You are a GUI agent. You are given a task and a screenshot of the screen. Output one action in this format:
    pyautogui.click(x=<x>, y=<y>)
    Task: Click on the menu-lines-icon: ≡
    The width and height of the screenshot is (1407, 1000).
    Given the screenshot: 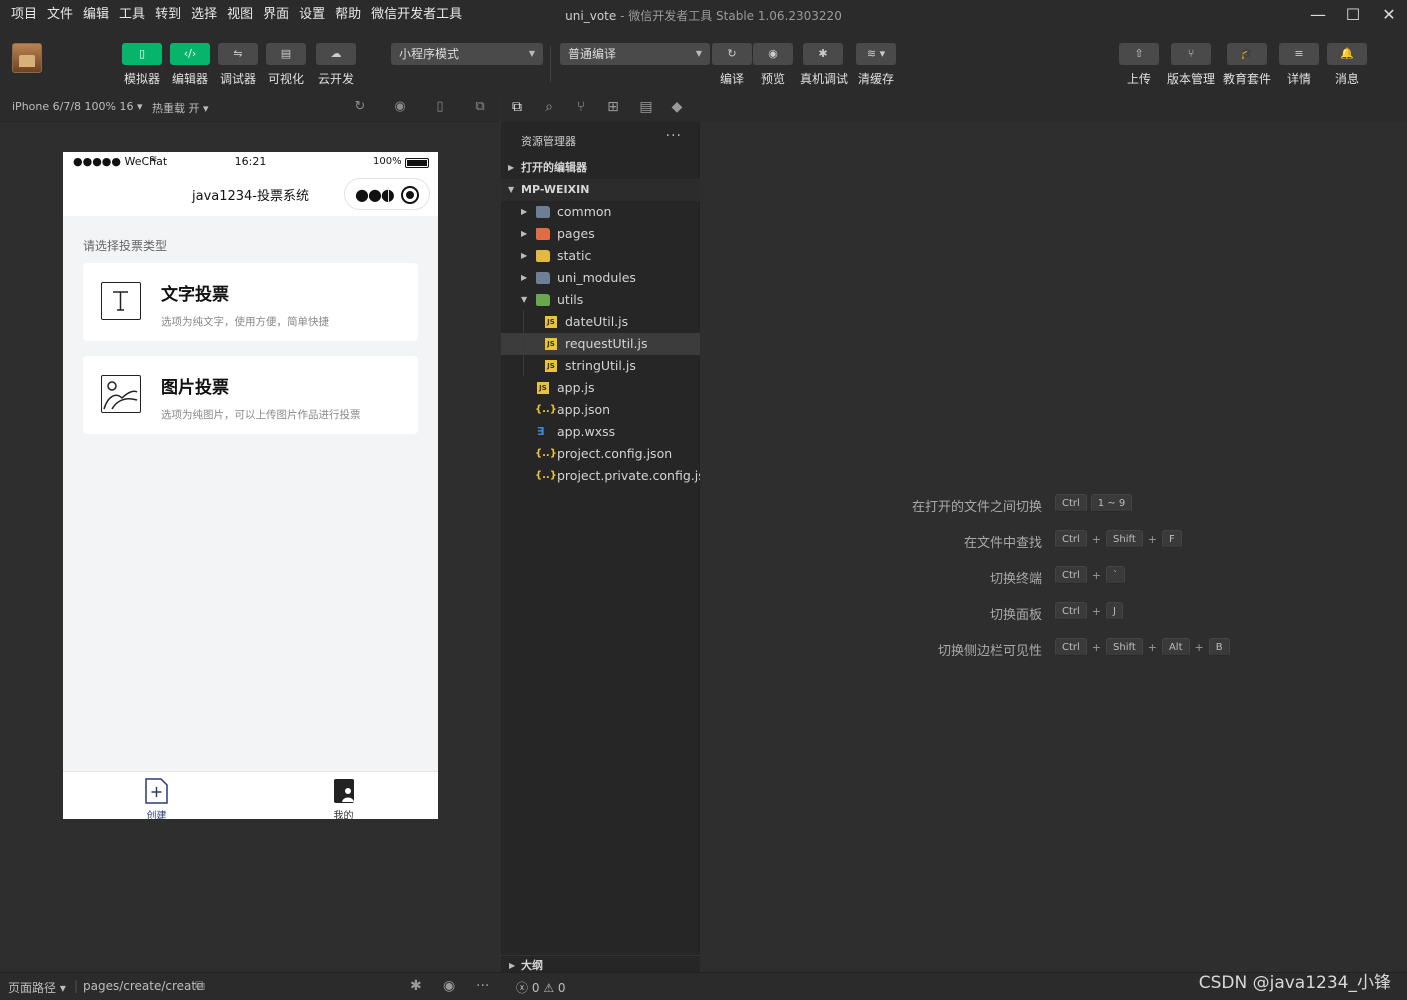 What is the action you would take?
    pyautogui.click(x=1299, y=53)
    